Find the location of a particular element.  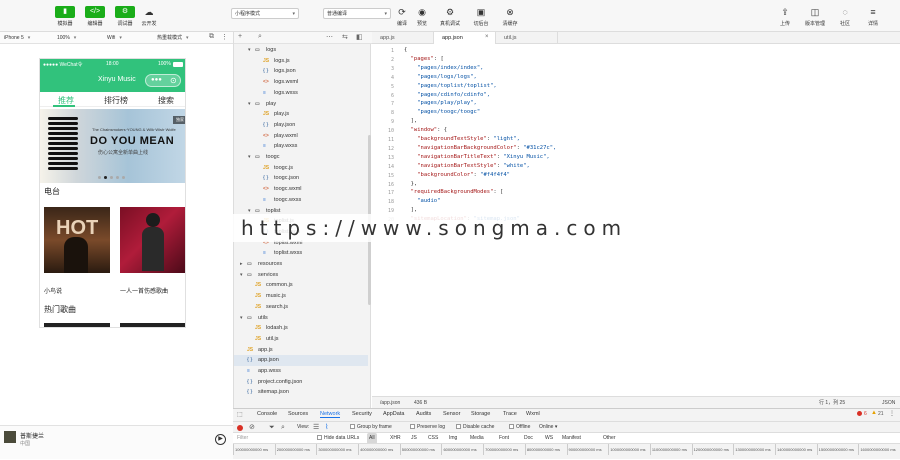

upload-button: ⇪ 上传 is located at coordinates (785, 16).